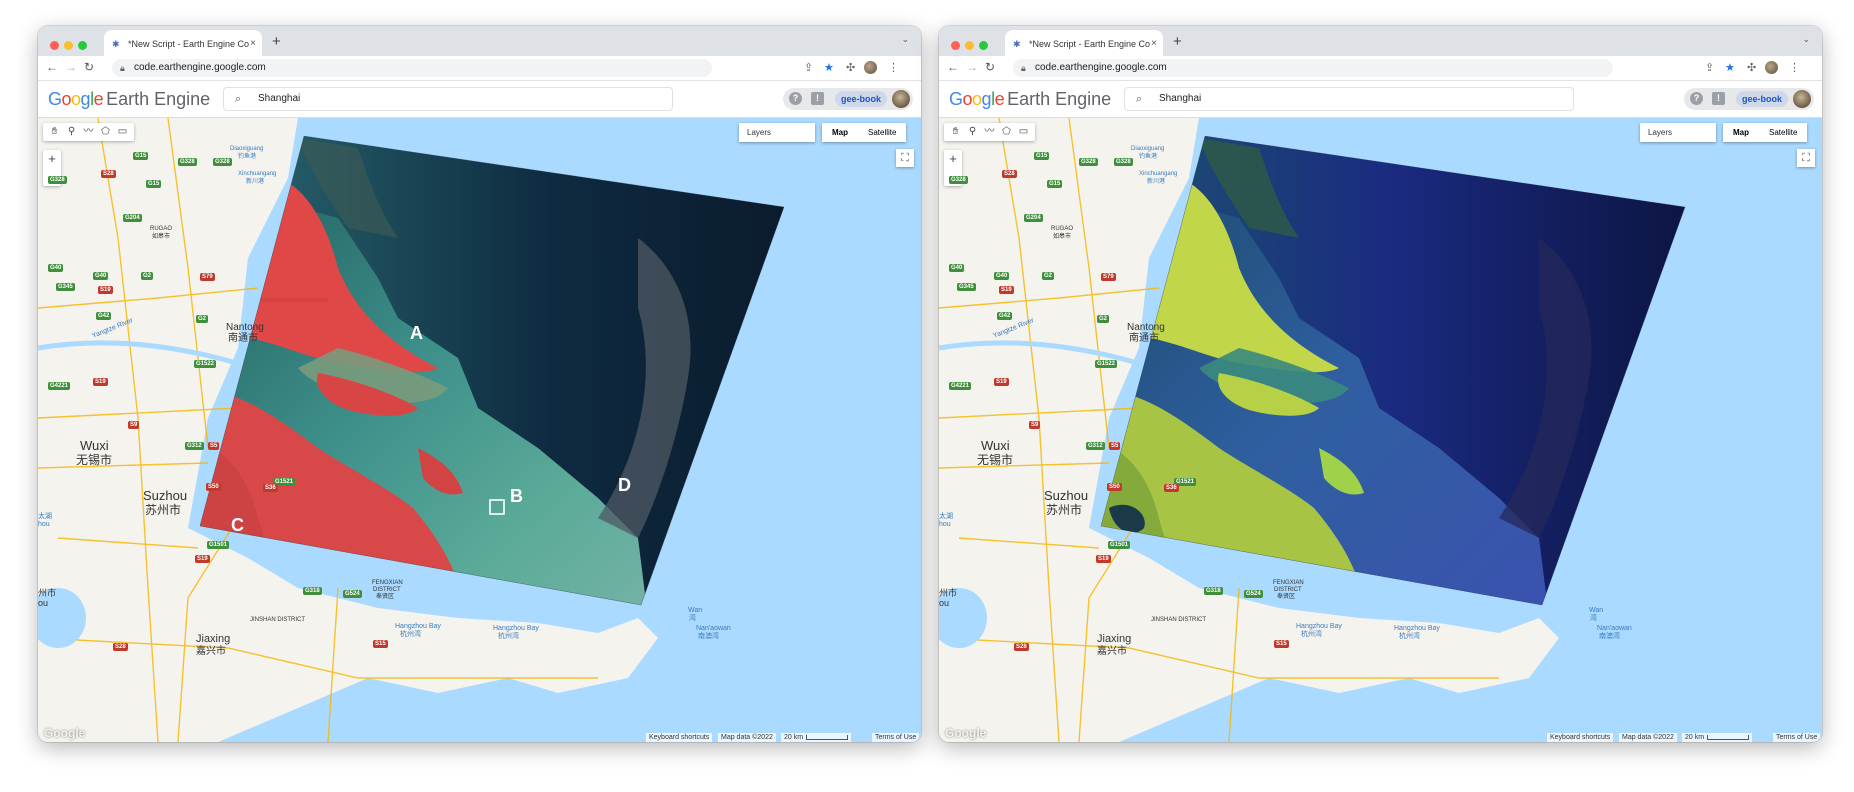 This screenshot has width=1854, height=792. Describe the element at coordinates (55, 99) in the screenshot. I see `logo-letter: G` at that location.